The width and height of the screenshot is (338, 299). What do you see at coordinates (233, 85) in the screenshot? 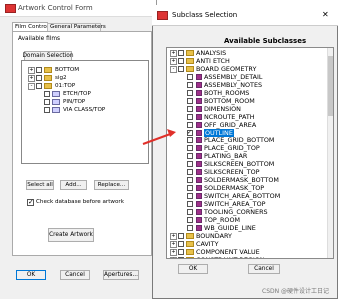
I see `subclass-item: ASSEMBLY_NOTES` at bounding box center [233, 85].